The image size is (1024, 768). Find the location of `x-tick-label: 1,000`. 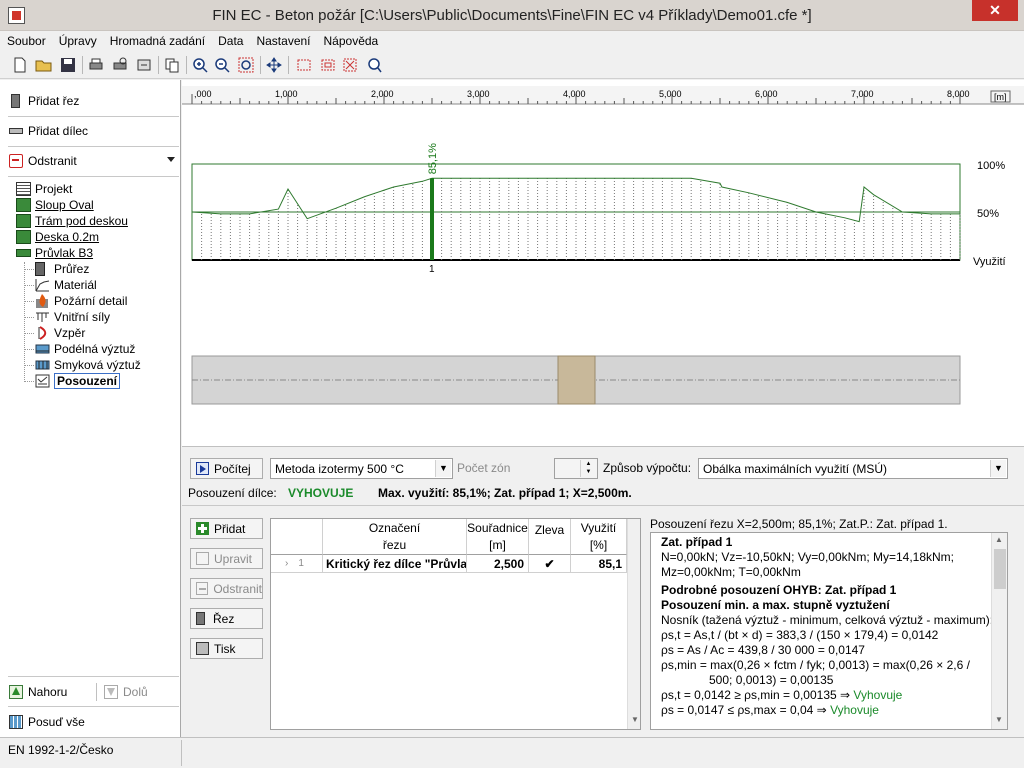

x-tick-label: 1,000 is located at coordinates (286, 94).